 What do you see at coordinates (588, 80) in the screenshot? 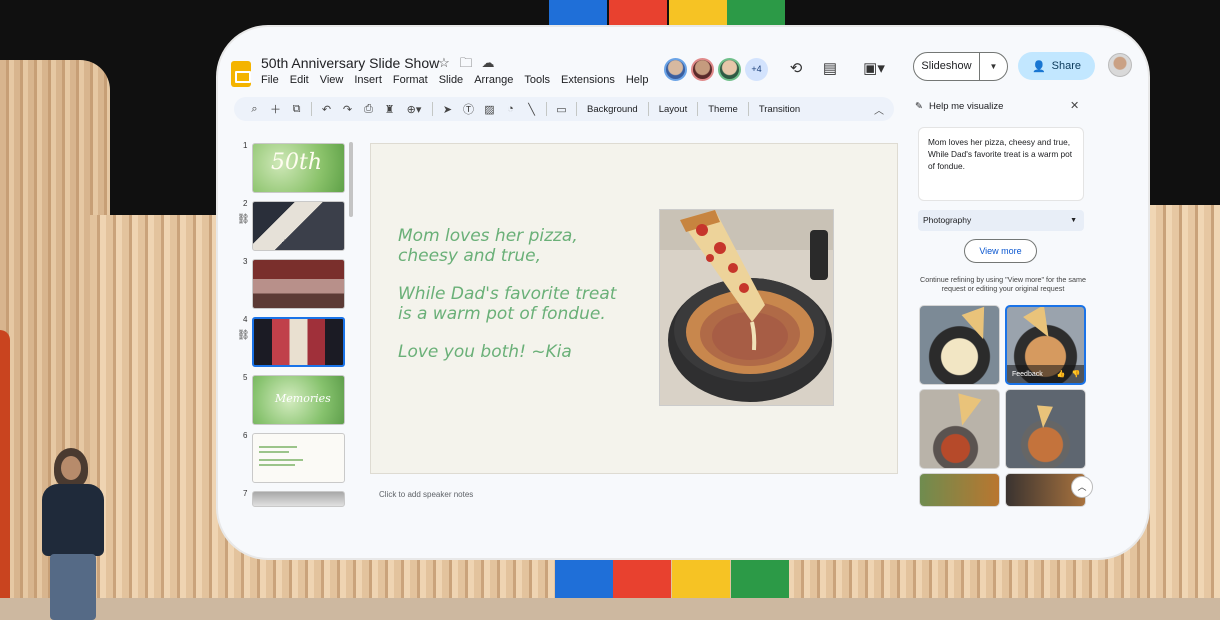
I see `menu-extensions: Extensions` at bounding box center [588, 80].